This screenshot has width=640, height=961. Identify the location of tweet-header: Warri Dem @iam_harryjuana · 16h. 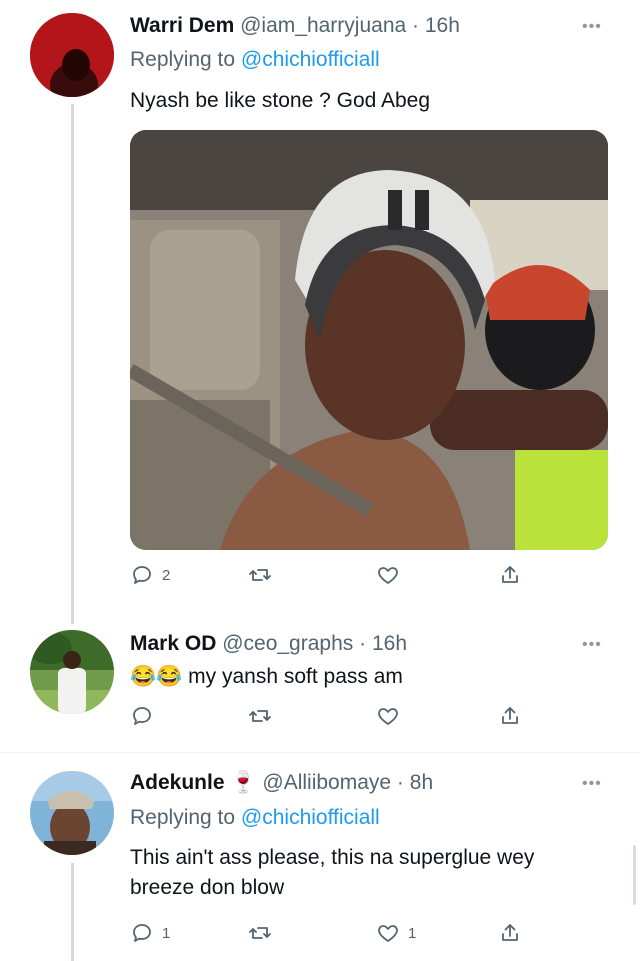
(295, 26).